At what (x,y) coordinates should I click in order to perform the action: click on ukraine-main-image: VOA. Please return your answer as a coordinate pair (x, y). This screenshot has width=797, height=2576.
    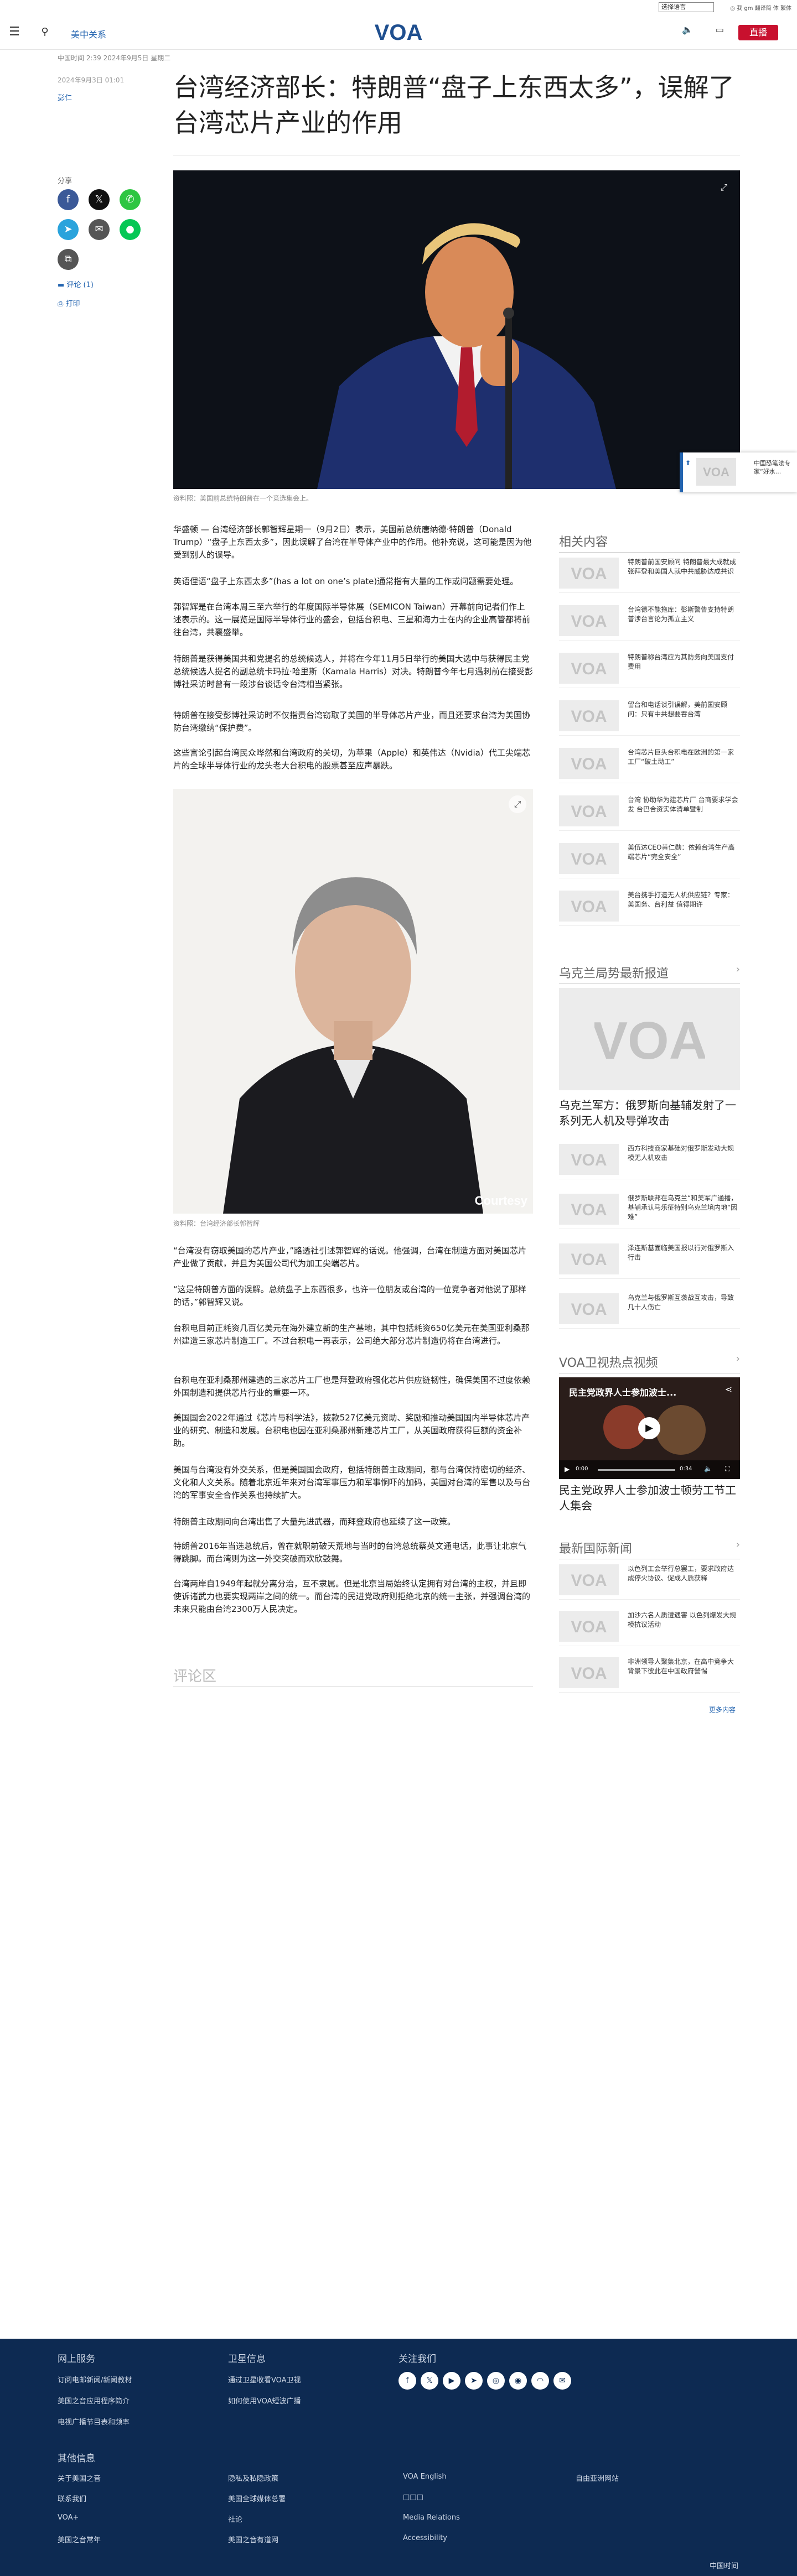
    Looking at the image, I should click on (649, 1039).